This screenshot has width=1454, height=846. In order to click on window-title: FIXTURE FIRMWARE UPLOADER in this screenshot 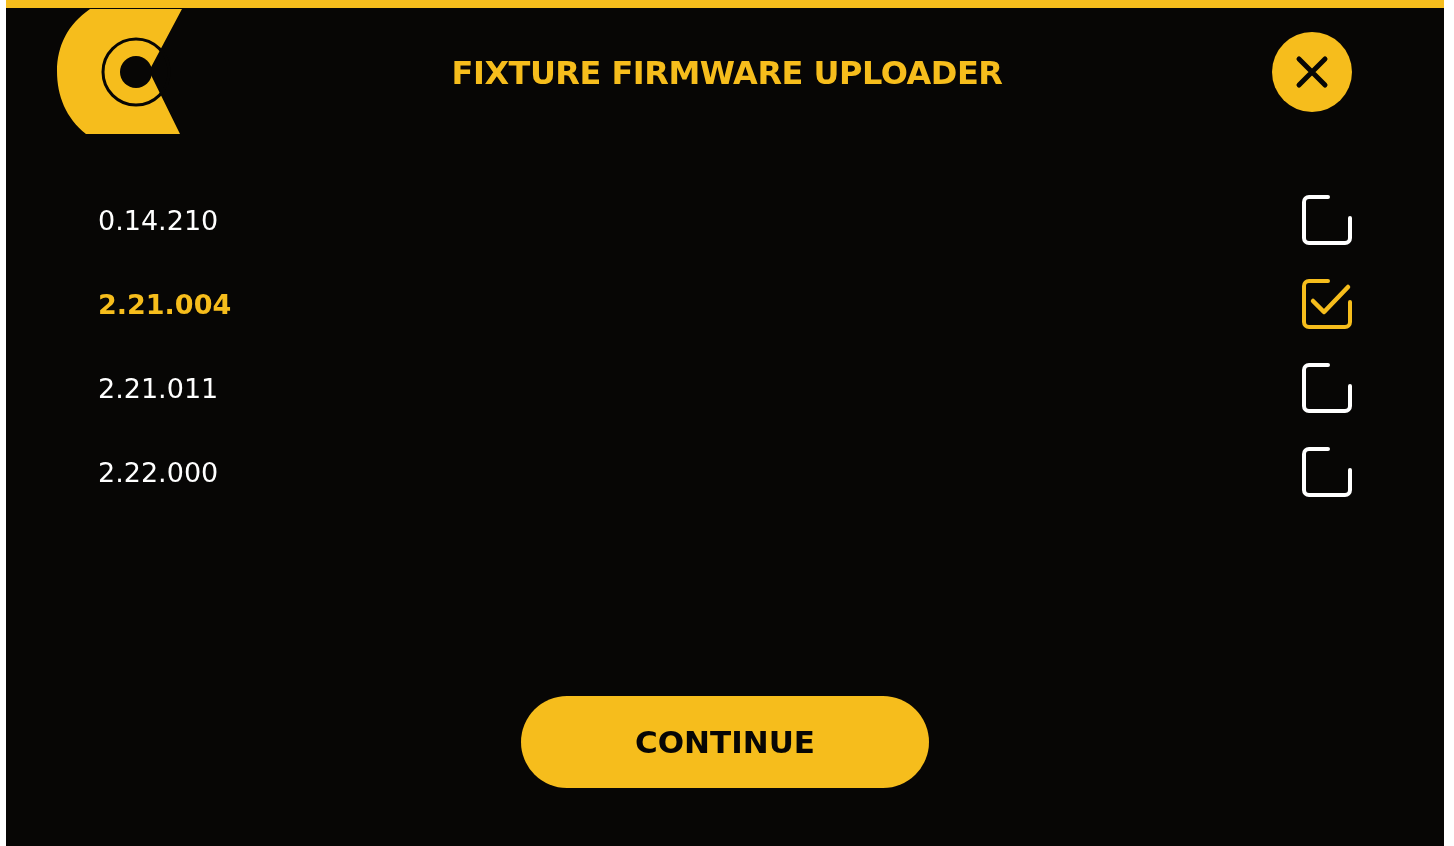, I will do `click(727, 73)`.